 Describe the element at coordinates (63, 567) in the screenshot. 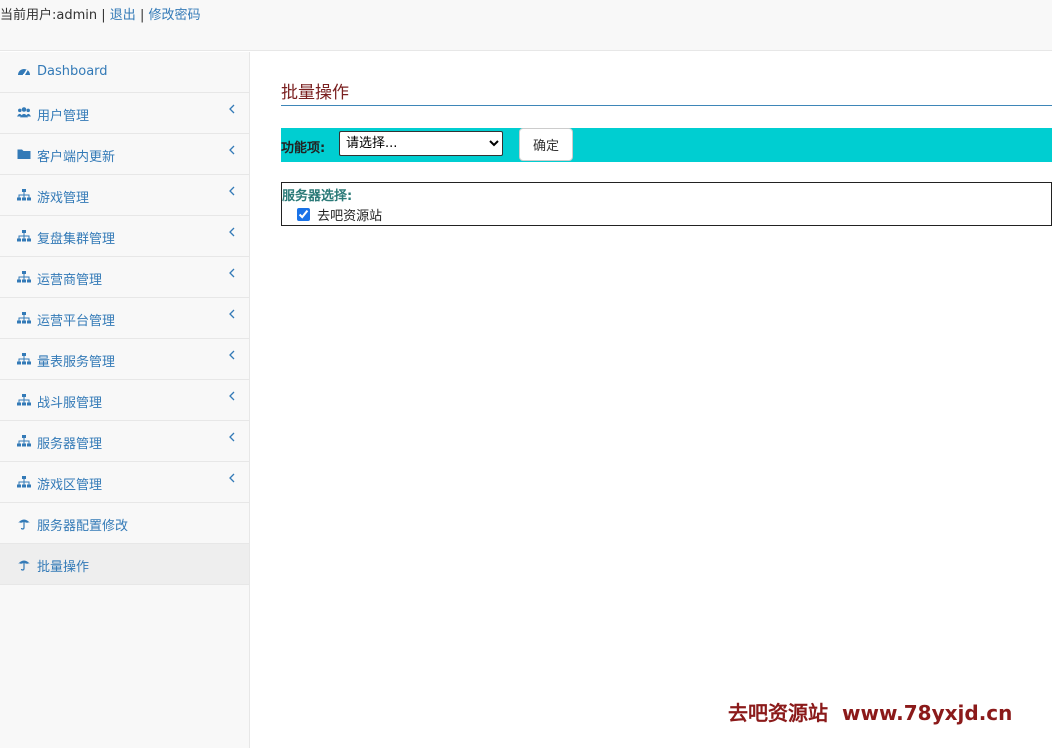

I see `sidebar-item-label: 批量操作` at that location.